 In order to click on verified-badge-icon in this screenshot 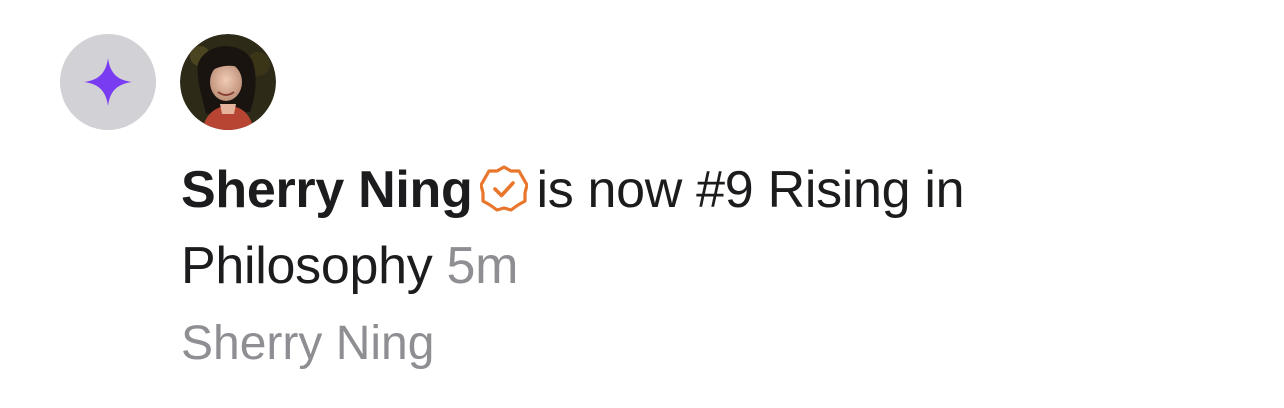, I will do `click(504, 188)`.